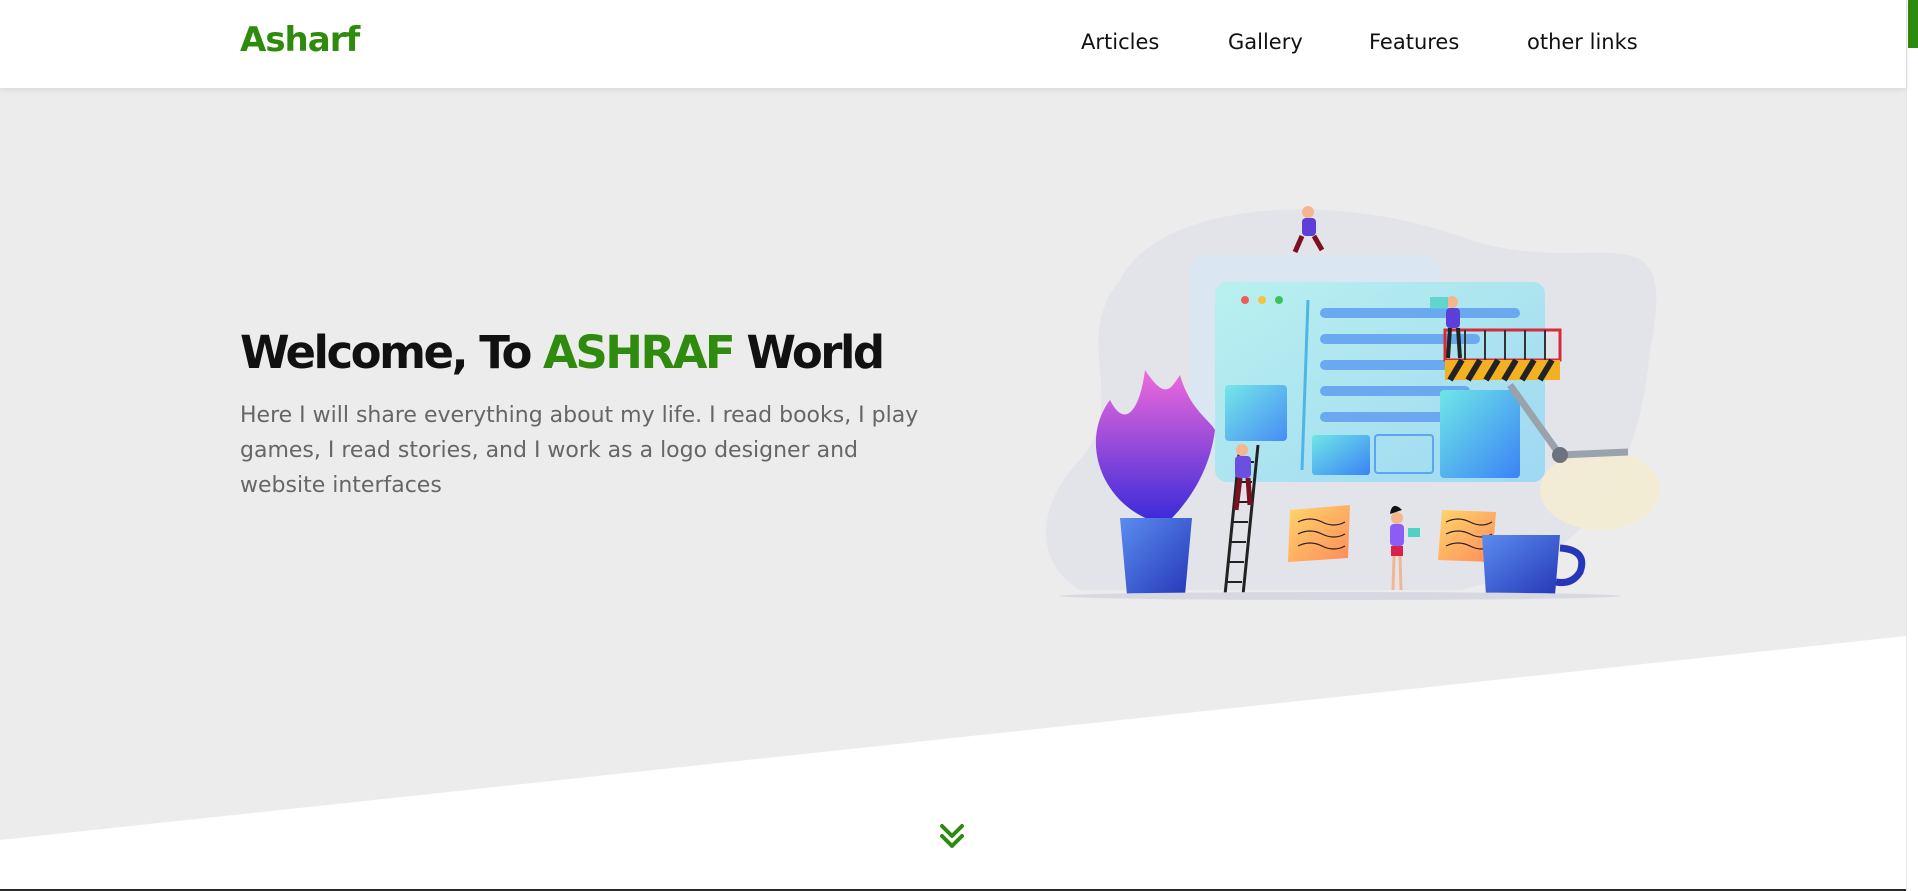 The width and height of the screenshot is (1918, 891). What do you see at coordinates (1521, 565) in the screenshot?
I see `coffee-mug` at bounding box center [1521, 565].